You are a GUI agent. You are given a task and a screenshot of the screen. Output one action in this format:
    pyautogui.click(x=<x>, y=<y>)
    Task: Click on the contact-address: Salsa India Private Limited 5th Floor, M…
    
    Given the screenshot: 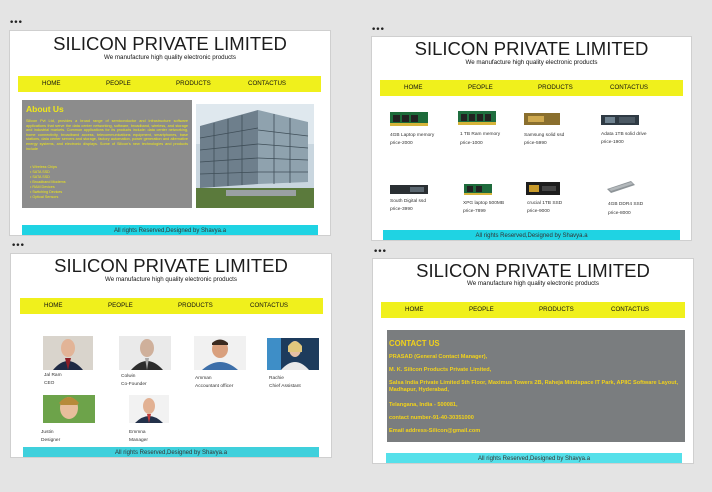 What is the action you would take?
    pyautogui.click(x=534, y=386)
    